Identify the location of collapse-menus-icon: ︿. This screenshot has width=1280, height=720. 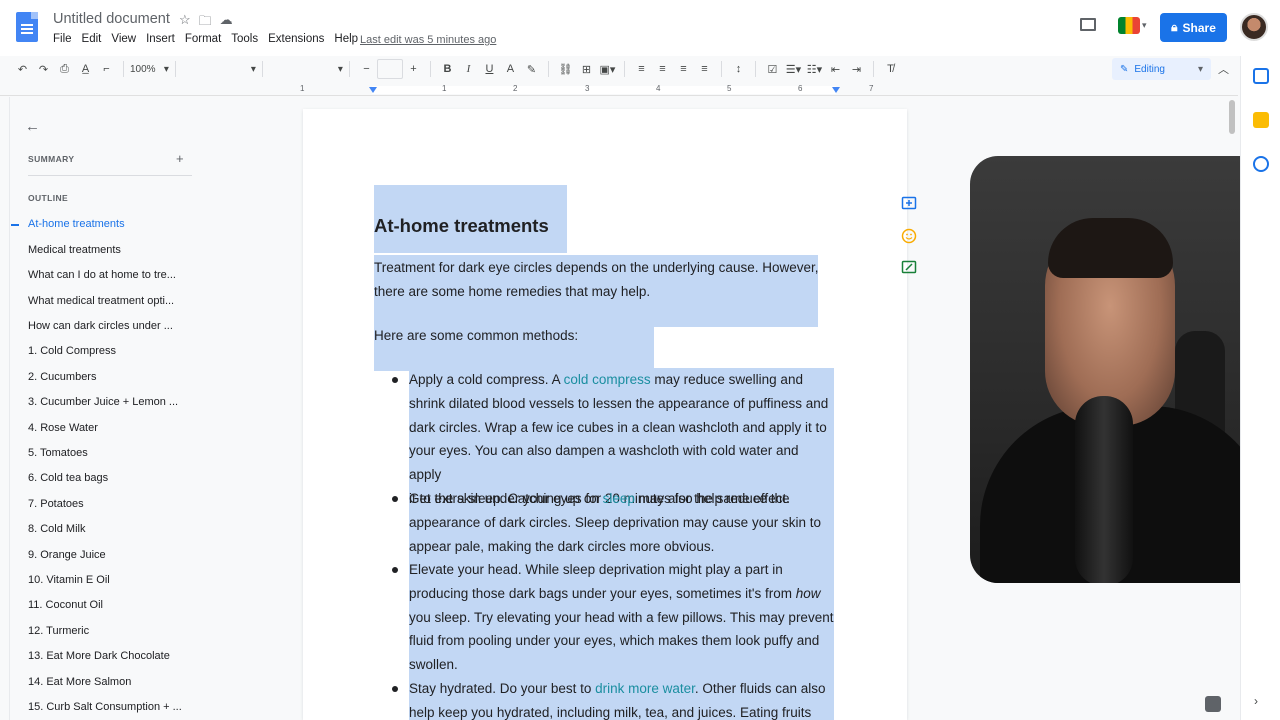
(1223, 69).